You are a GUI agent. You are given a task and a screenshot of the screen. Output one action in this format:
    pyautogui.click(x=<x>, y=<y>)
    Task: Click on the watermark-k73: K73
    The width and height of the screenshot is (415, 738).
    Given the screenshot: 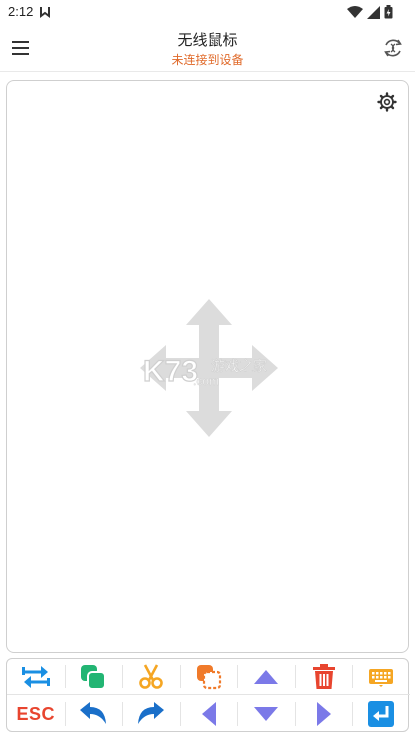 What is the action you would take?
    pyautogui.click(x=170, y=371)
    